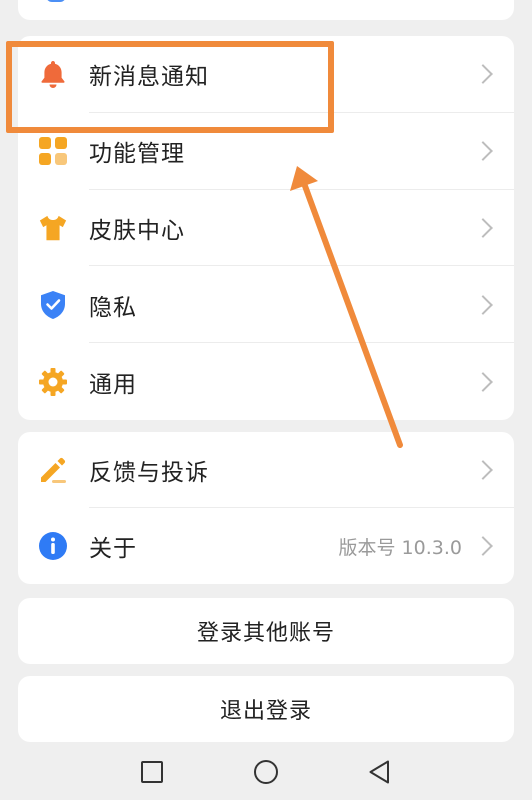 This screenshot has width=532, height=800. What do you see at coordinates (53, 305) in the screenshot?
I see `shield-icon` at bounding box center [53, 305].